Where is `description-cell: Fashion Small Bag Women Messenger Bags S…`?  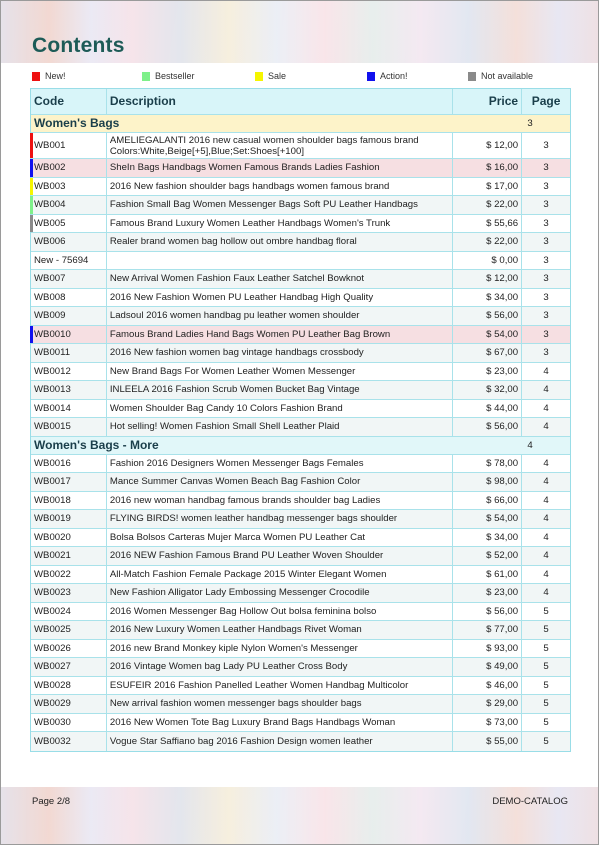 description-cell: Fashion Small Bag Women Messenger Bags S… is located at coordinates (280, 205).